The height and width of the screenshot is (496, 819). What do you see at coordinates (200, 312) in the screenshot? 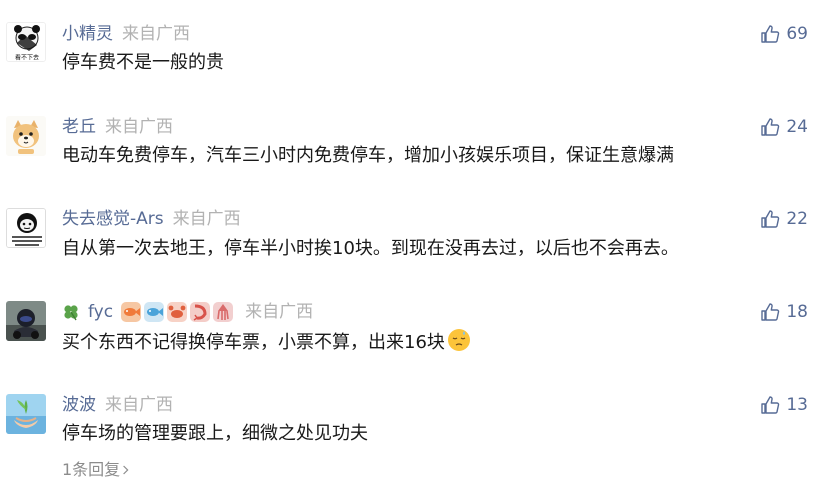
I see `shrimp-emblem` at bounding box center [200, 312].